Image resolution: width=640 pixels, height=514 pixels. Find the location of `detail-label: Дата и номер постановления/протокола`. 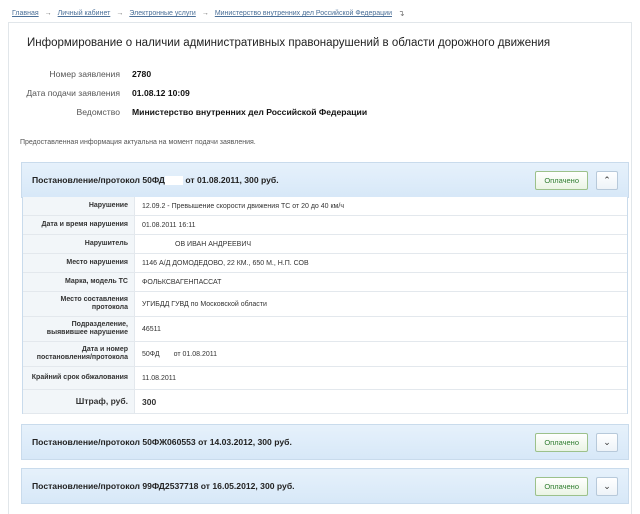

detail-label: Дата и номер постановления/протокола is located at coordinates (79, 354).